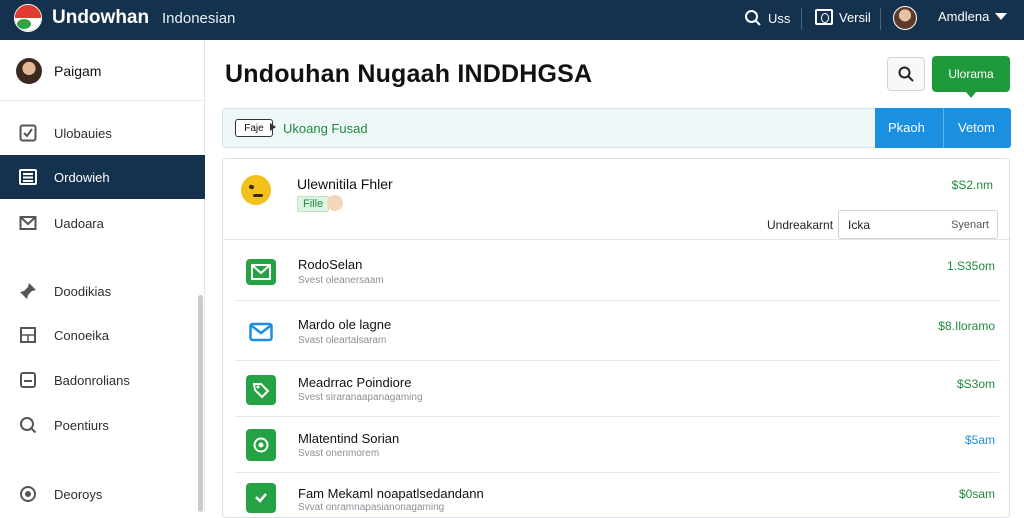 This screenshot has height=518, width=1024. Describe the element at coordinates (767, 18) in the screenshot. I see `top-search-button: Uss` at that location.